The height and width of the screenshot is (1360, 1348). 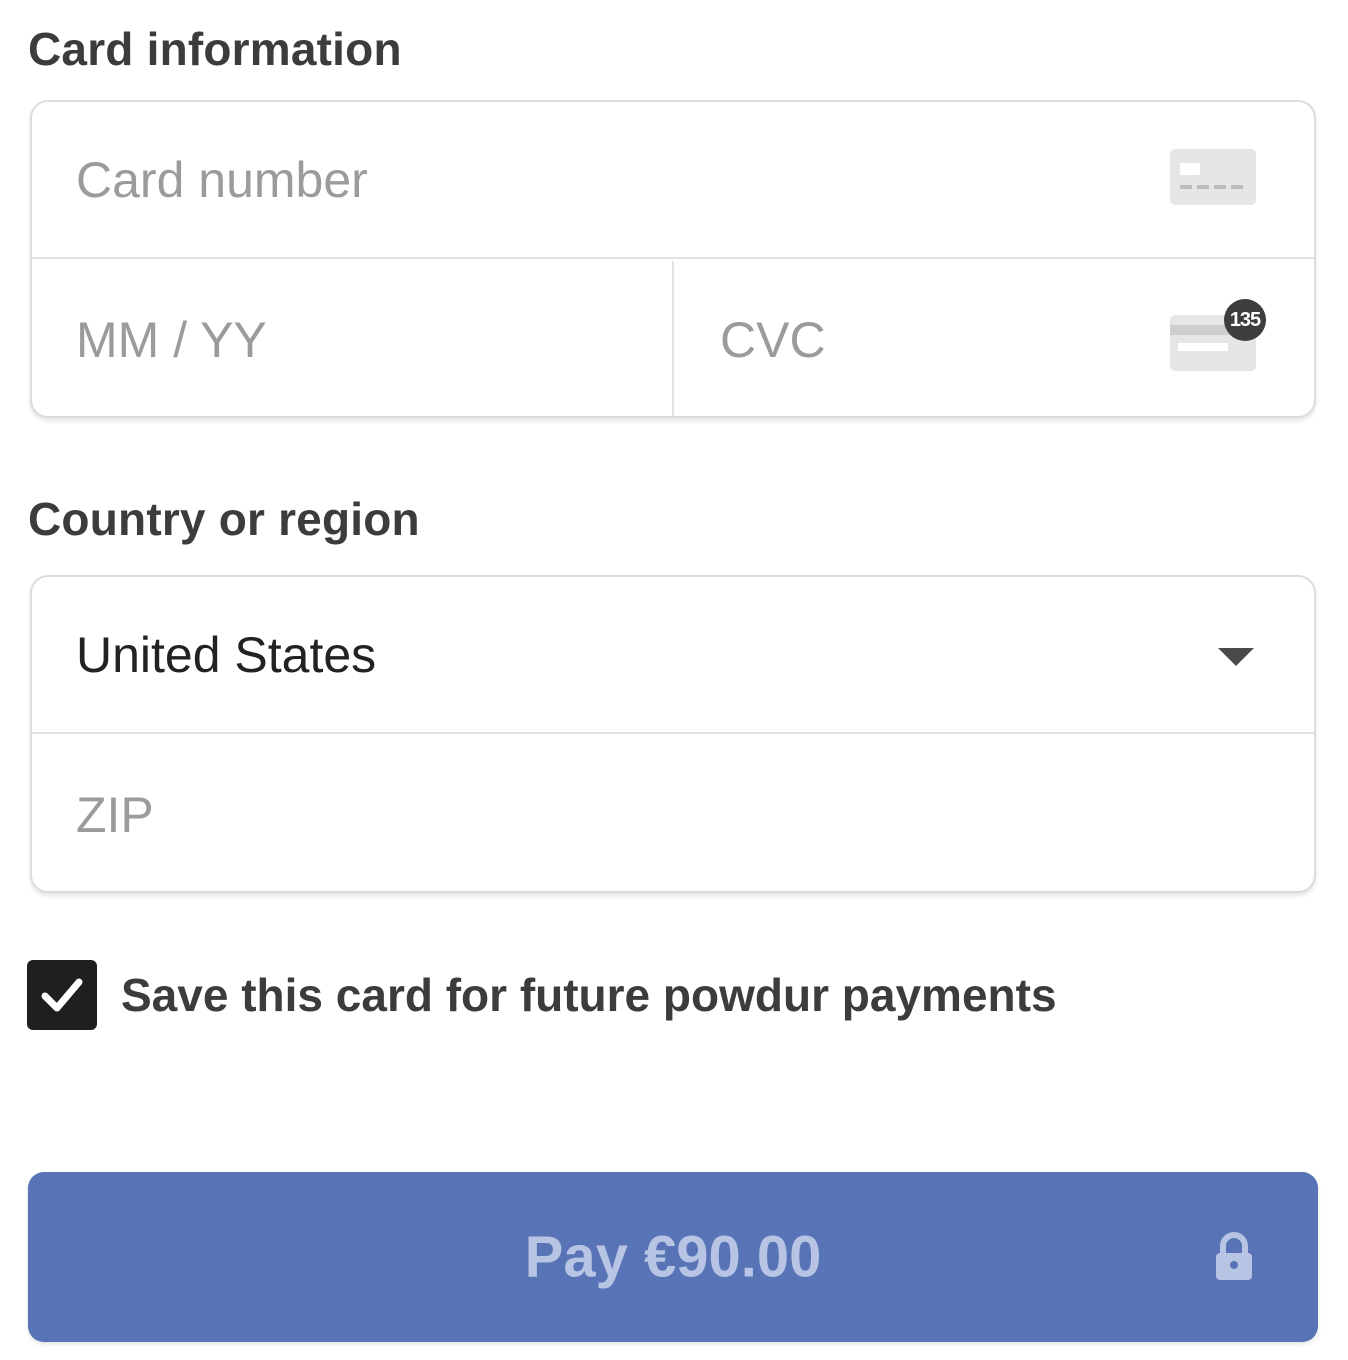 I want to click on card-number-field: Card number, so click(x=673, y=180).